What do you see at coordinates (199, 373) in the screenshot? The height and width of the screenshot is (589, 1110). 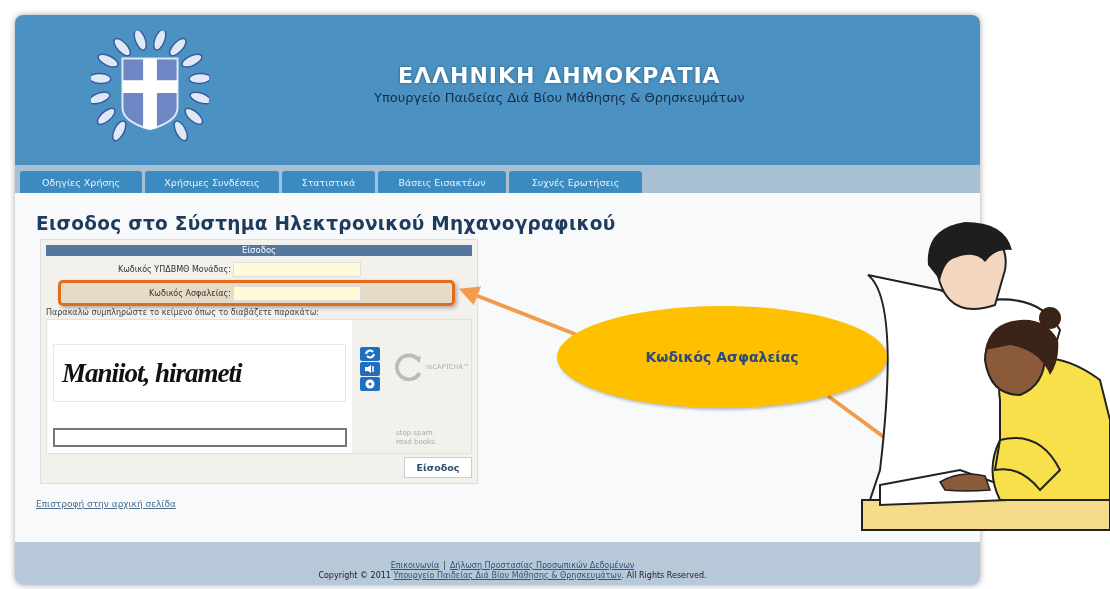 I see `captcha-image: Maniiot, hirameti` at bounding box center [199, 373].